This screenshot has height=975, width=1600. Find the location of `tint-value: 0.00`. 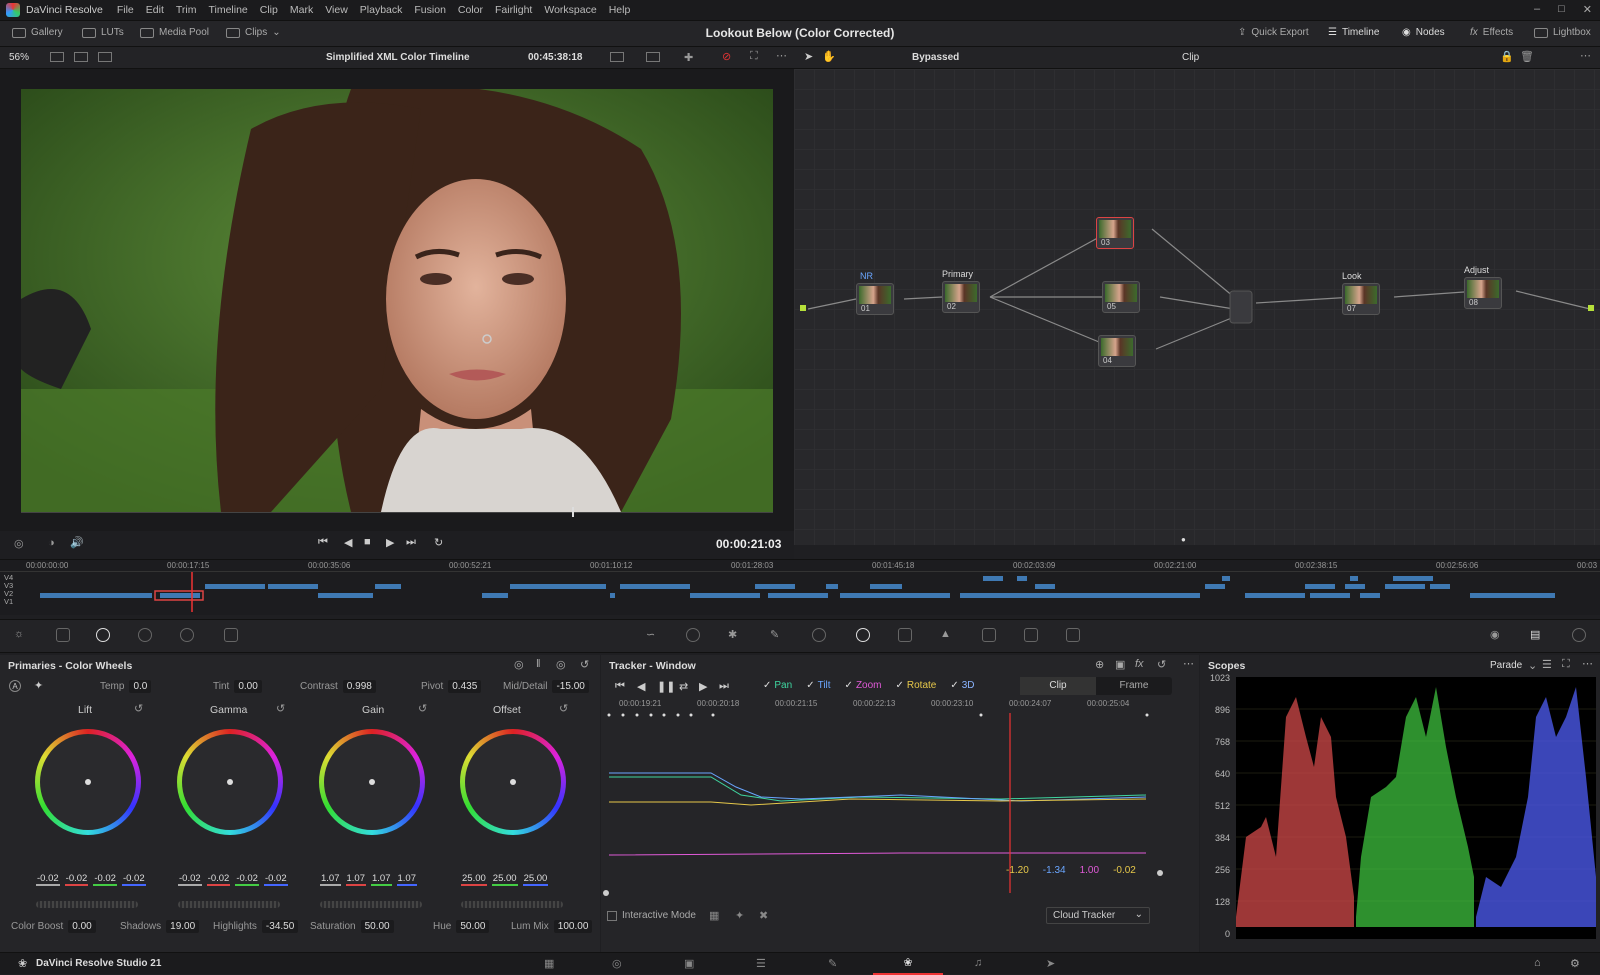

tint-value: 0.00 is located at coordinates (248, 686).